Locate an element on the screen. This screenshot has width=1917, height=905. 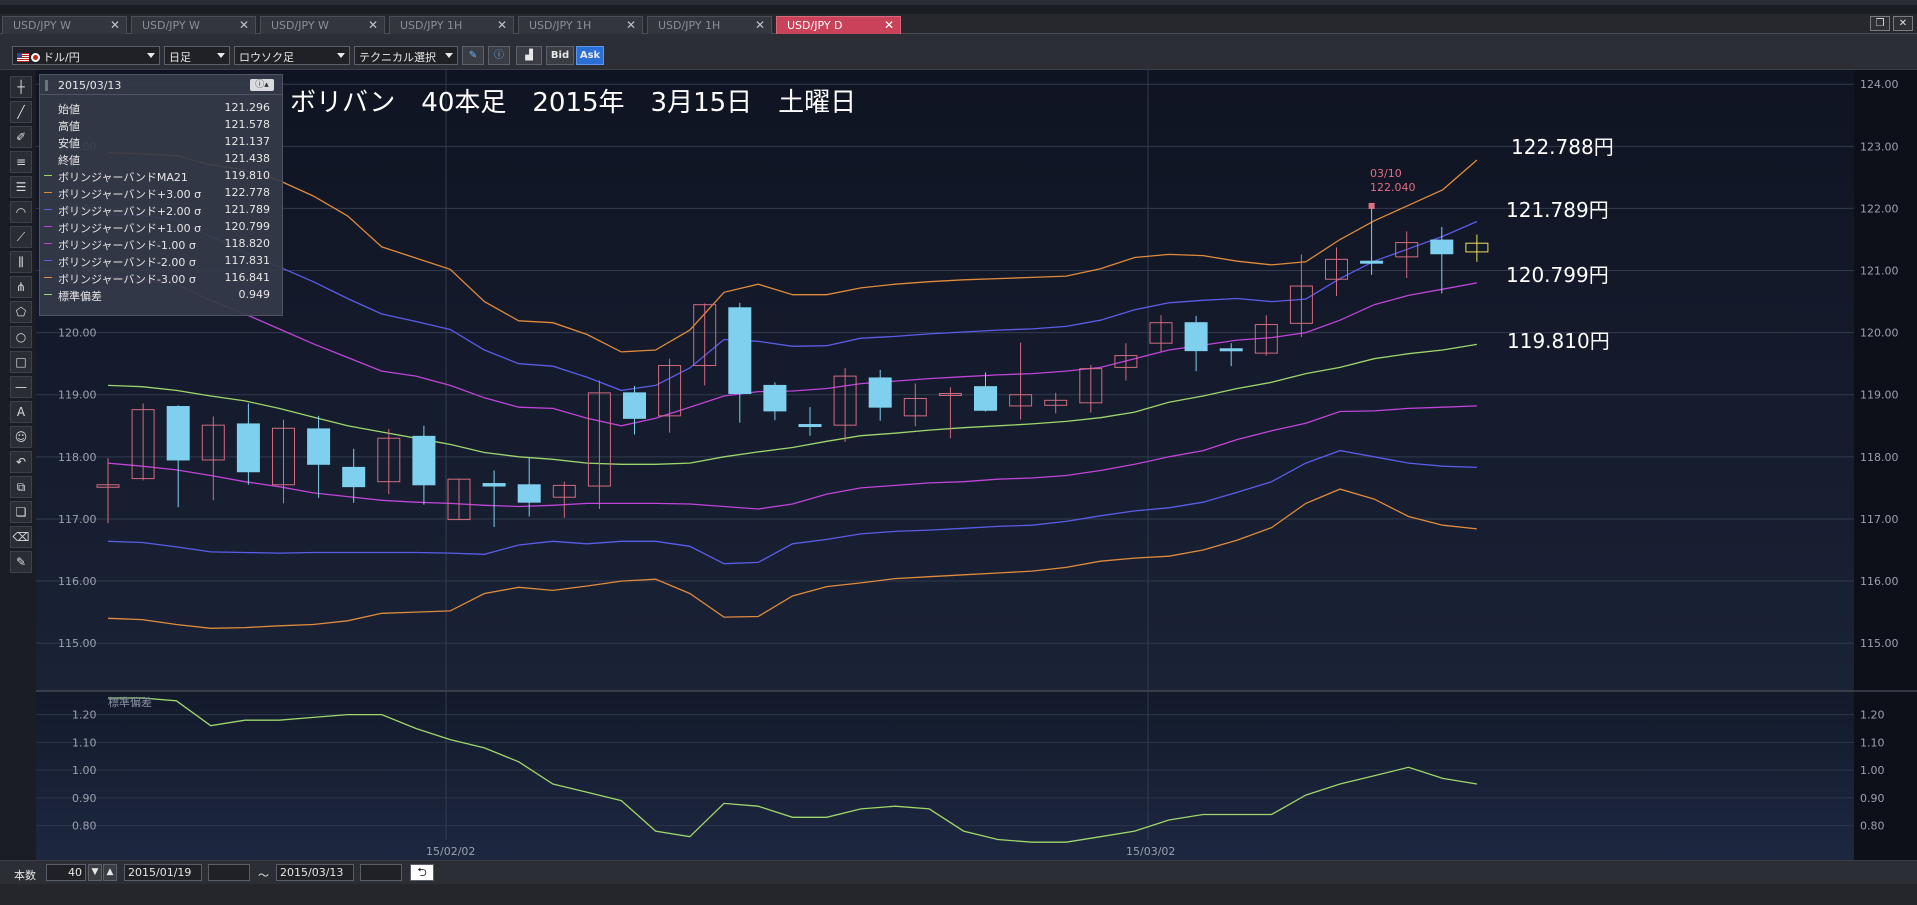
ruler-icon: ✐ is located at coordinates (21, 137).